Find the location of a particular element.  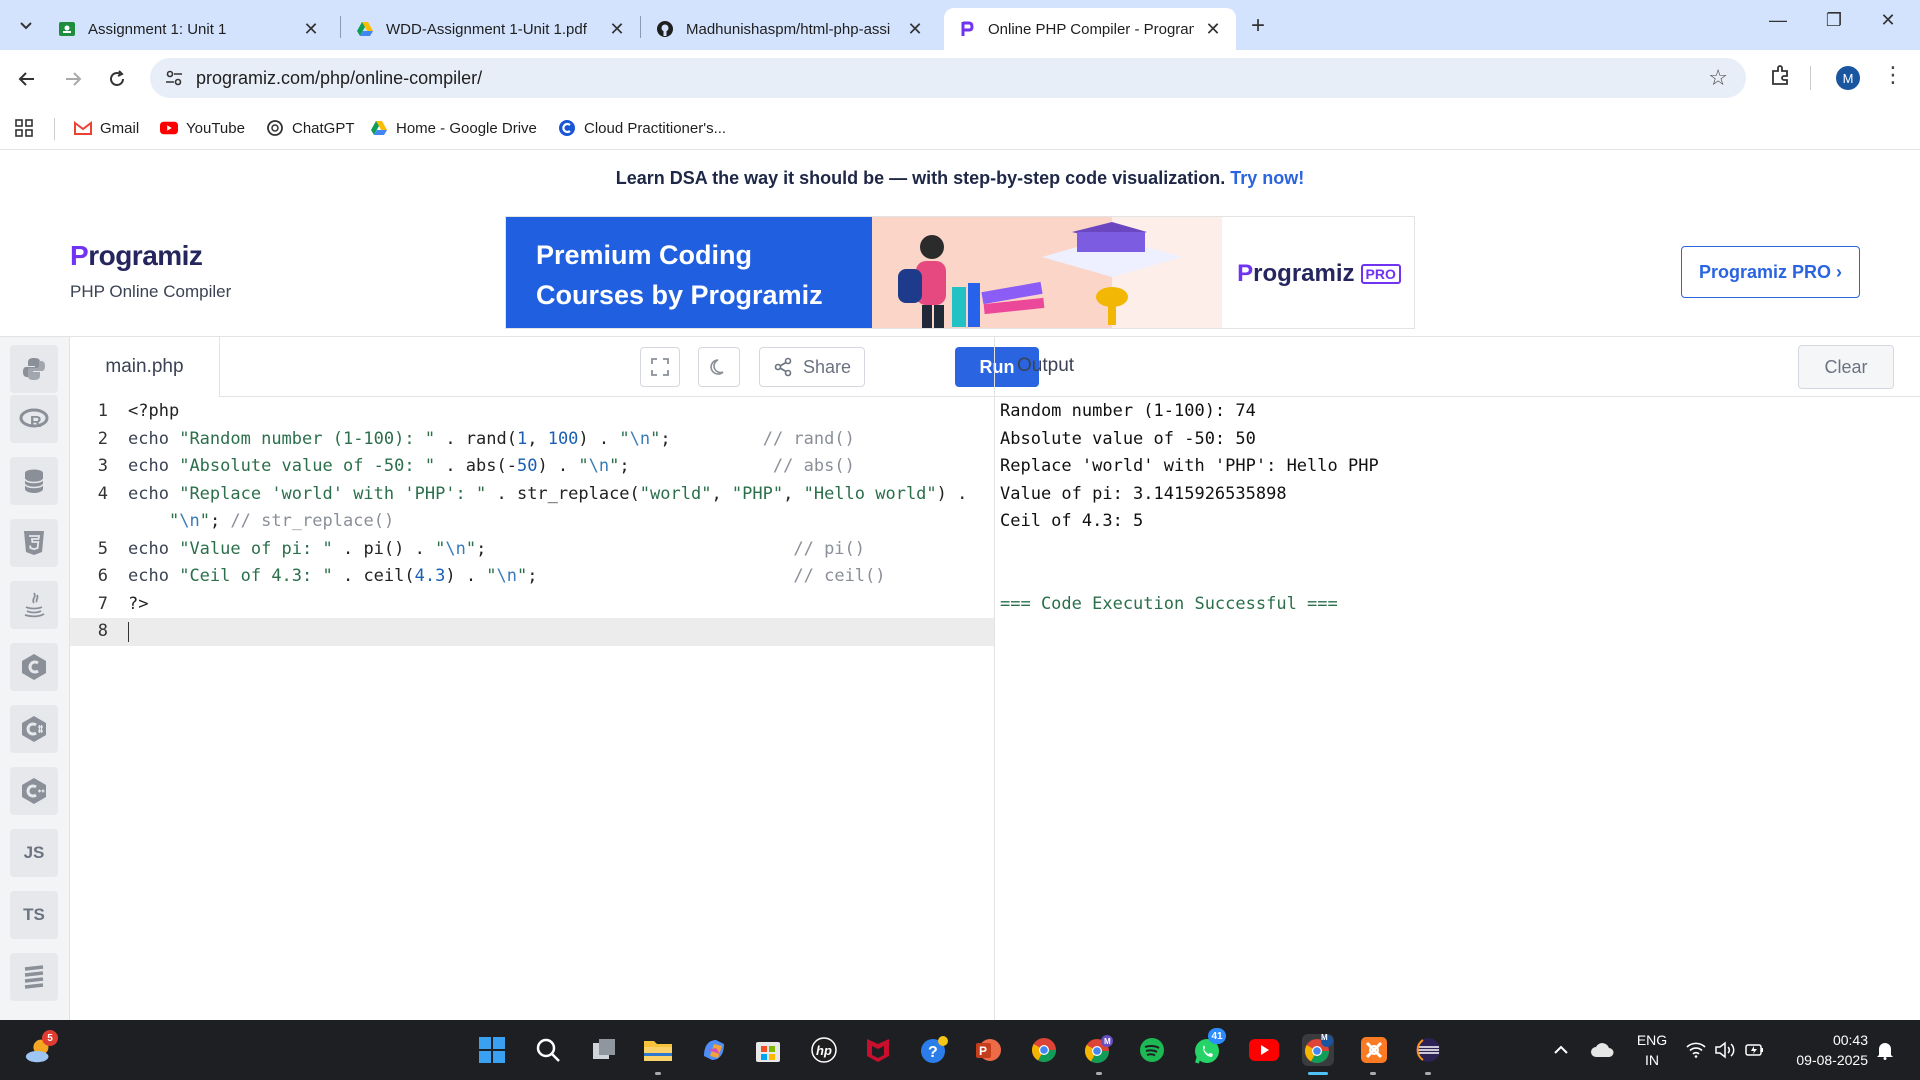

java-icon is located at coordinates (34, 605).